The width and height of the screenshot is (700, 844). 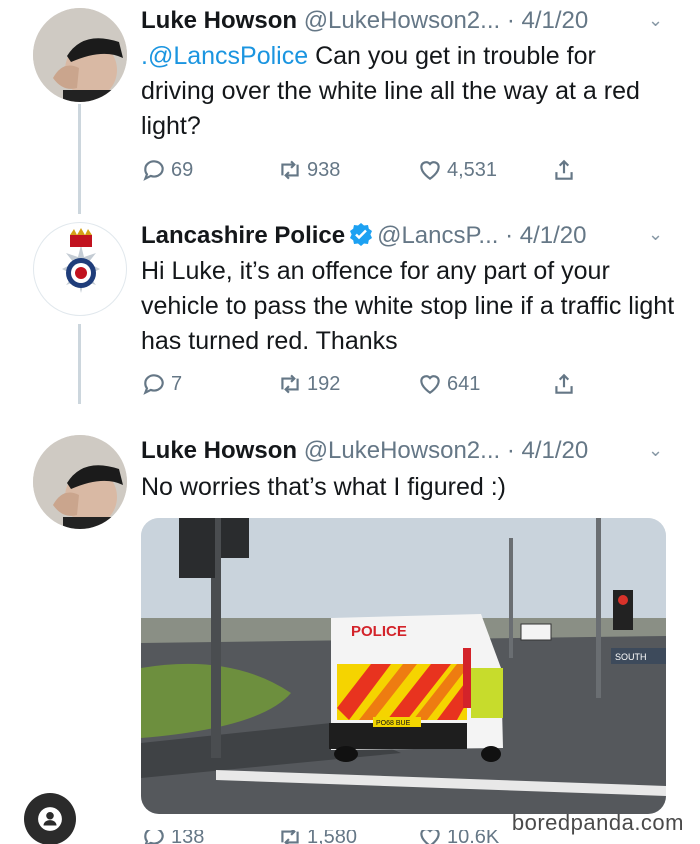 I want to click on like-button: 10.6K, so click(x=458, y=837).